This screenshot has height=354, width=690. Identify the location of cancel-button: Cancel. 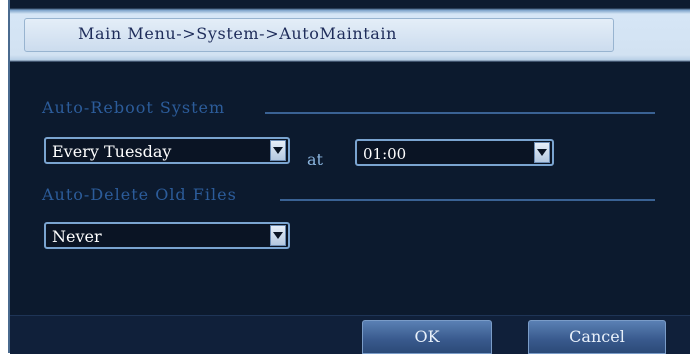
(597, 337).